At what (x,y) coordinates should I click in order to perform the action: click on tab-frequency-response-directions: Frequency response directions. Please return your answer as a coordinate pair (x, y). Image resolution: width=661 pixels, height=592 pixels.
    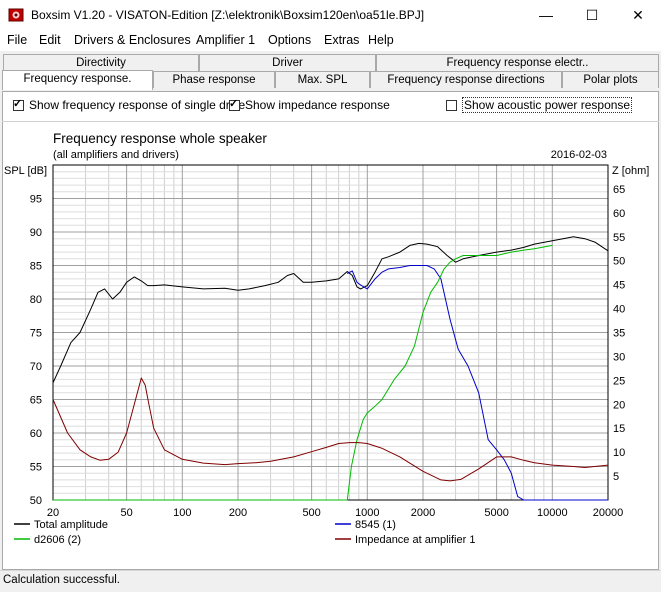
    Looking at the image, I should click on (466, 79).